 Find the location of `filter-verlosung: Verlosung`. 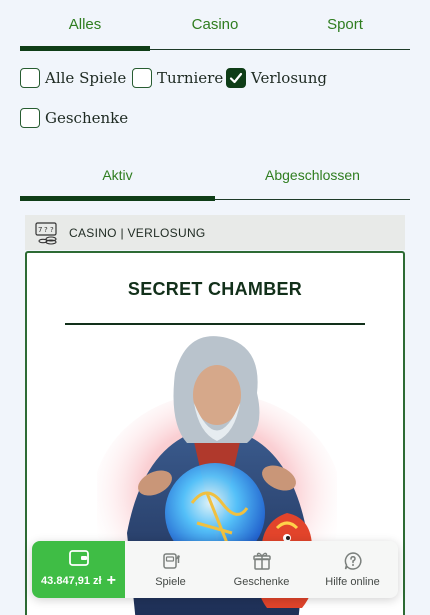

filter-verlosung: Verlosung is located at coordinates (276, 78).